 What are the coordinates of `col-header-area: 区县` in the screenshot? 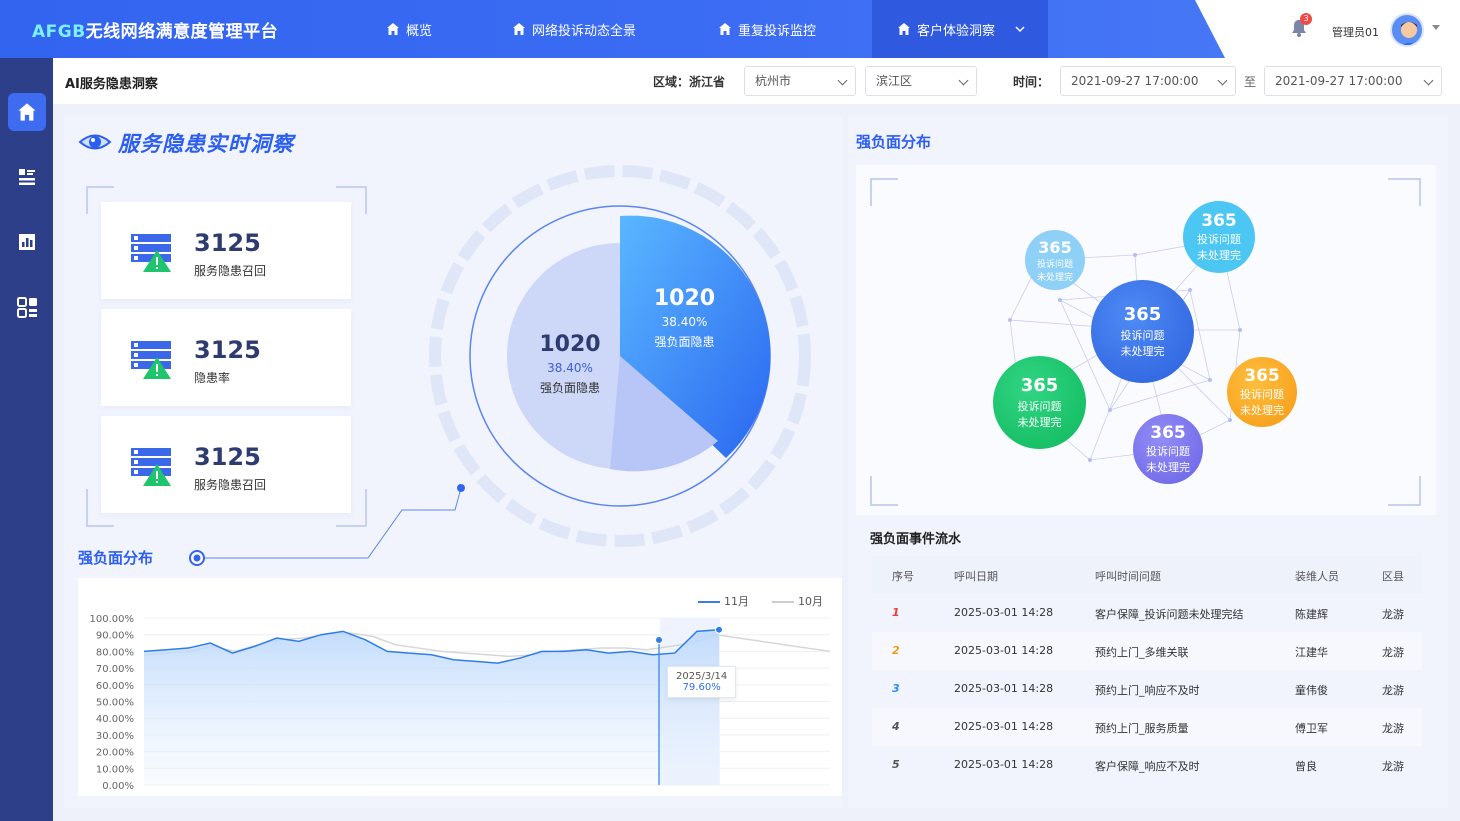 It's located at (1393, 576).